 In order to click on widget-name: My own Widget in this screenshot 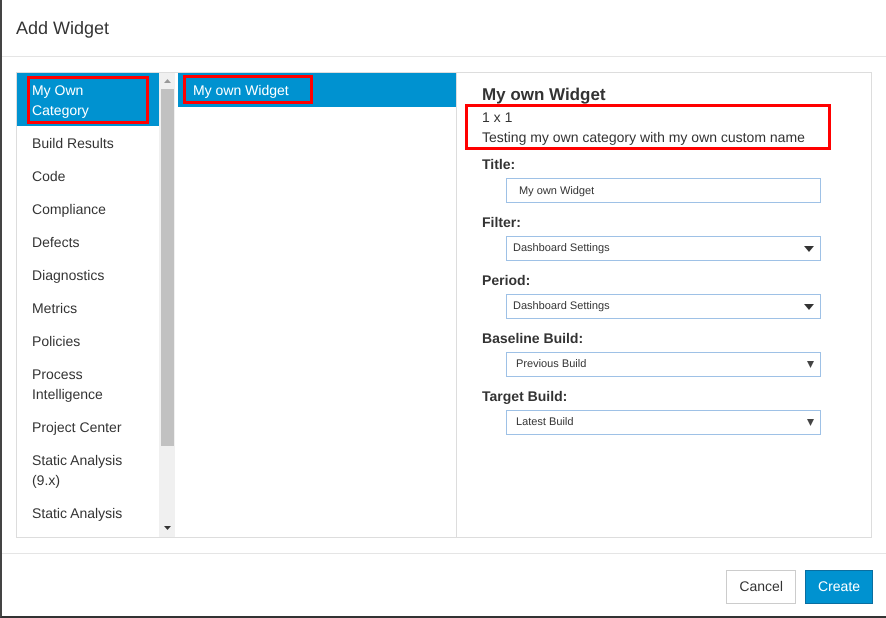, I will do `click(544, 95)`.